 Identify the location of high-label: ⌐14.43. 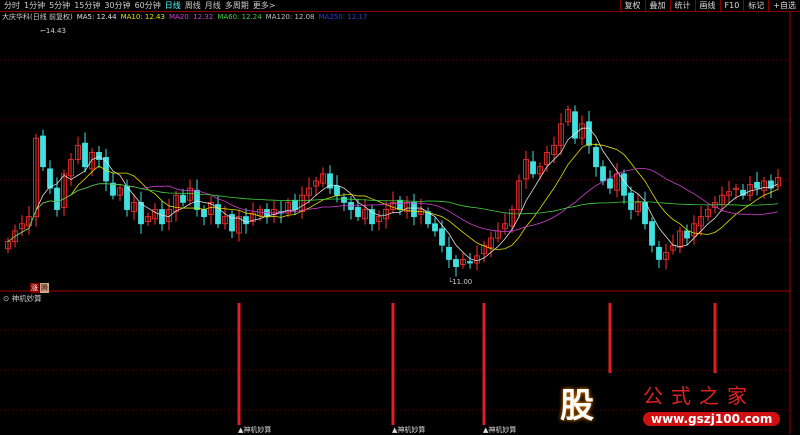
(53, 31).